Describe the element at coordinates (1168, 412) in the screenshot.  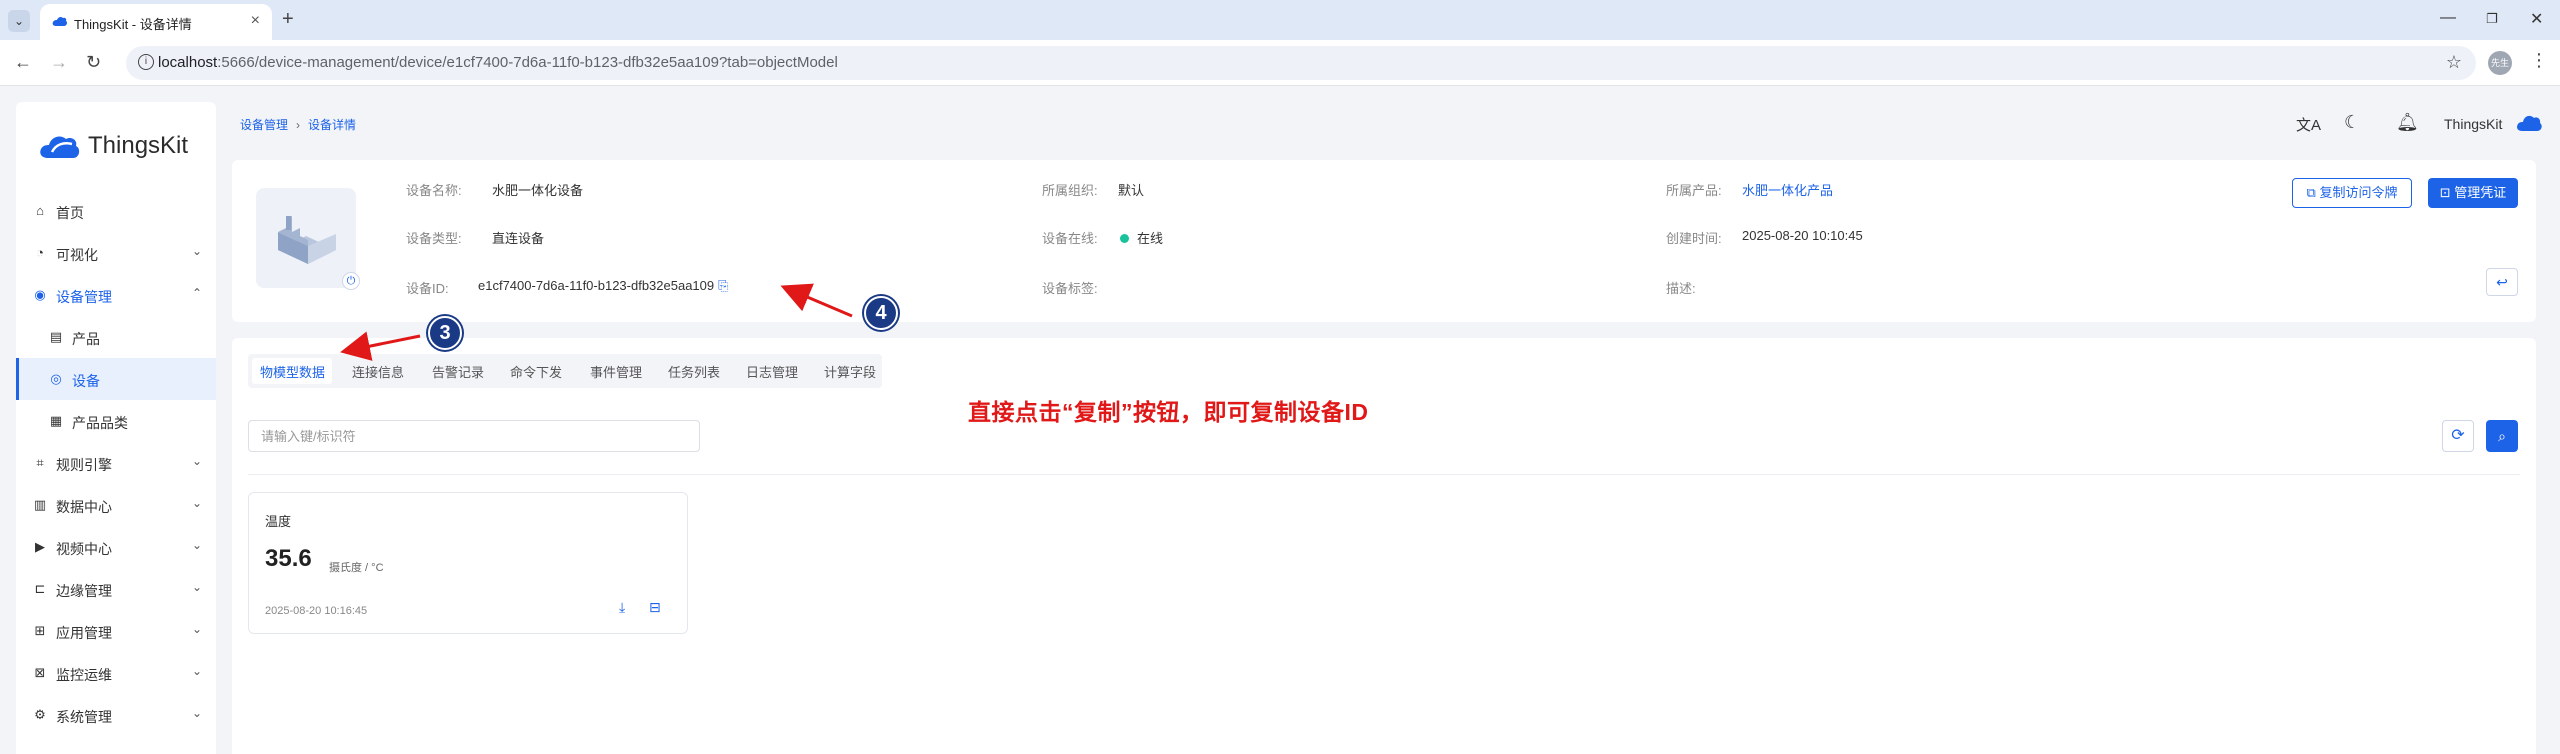
I see `annotation-text: 直接点击“复制”按钮，即可复制设备ID` at that location.